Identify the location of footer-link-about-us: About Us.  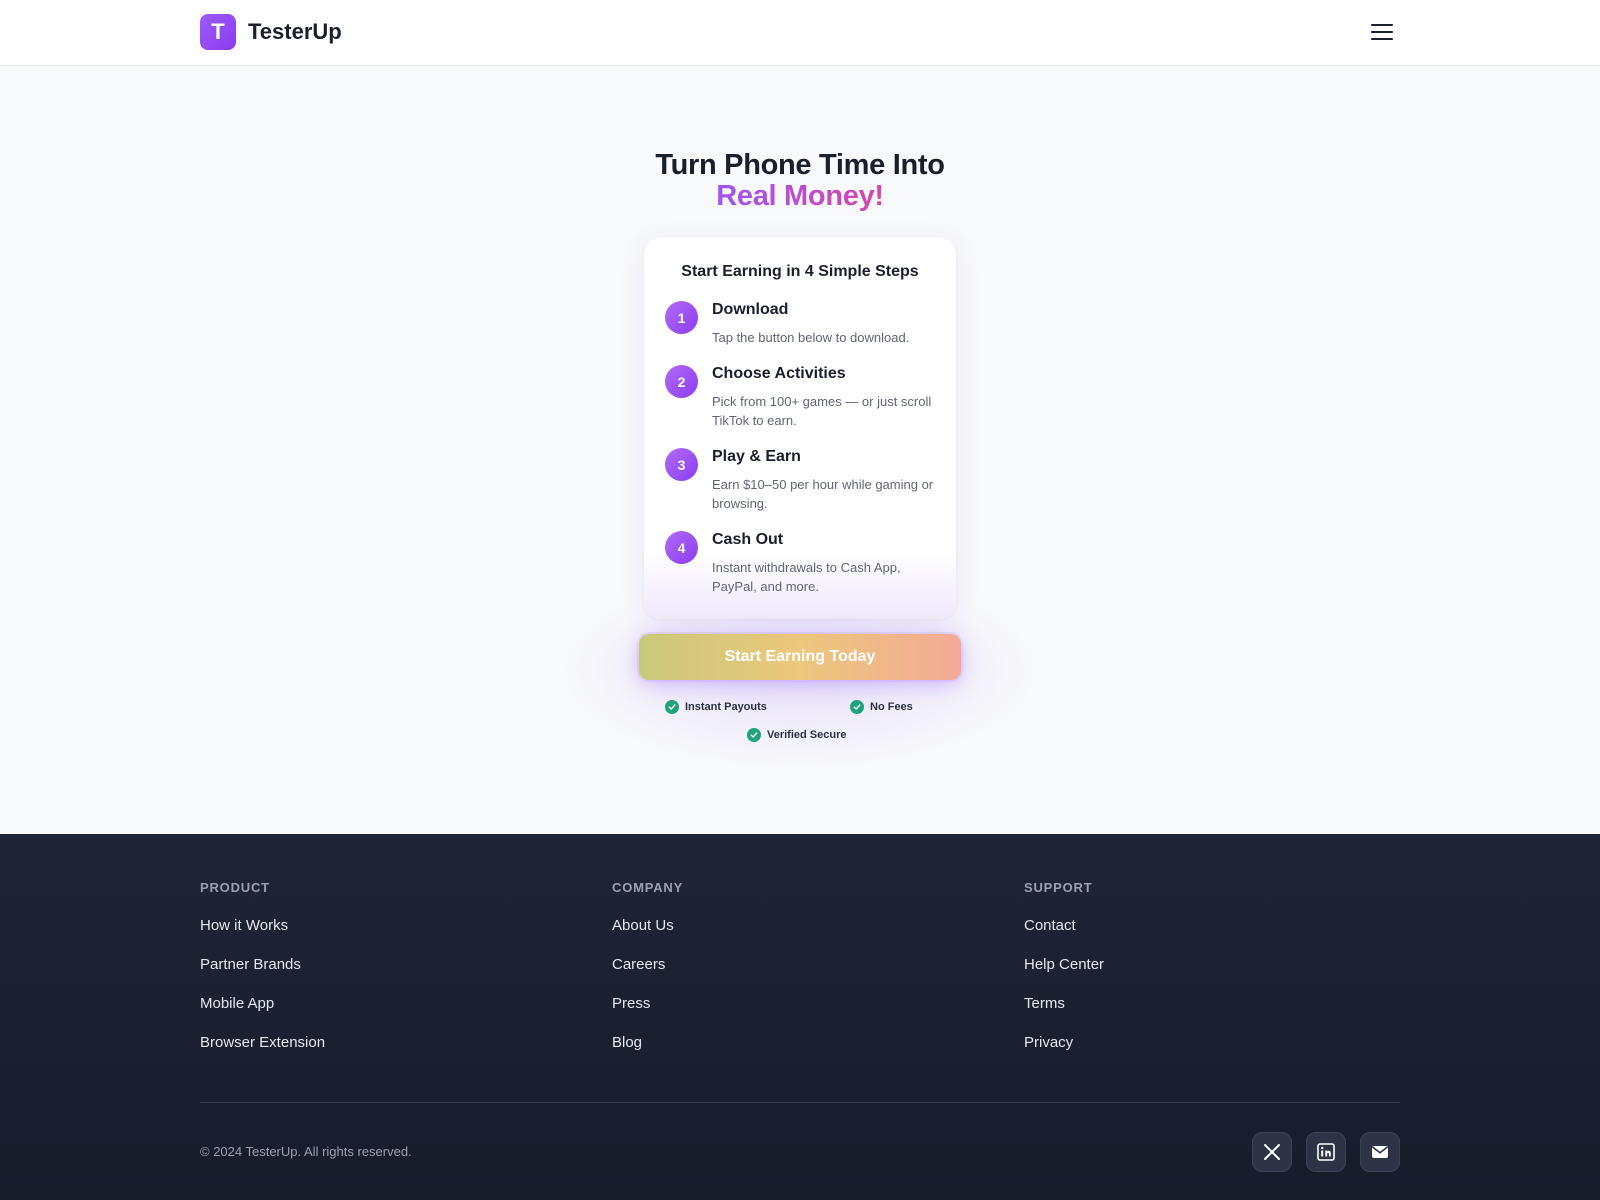
(647, 927).